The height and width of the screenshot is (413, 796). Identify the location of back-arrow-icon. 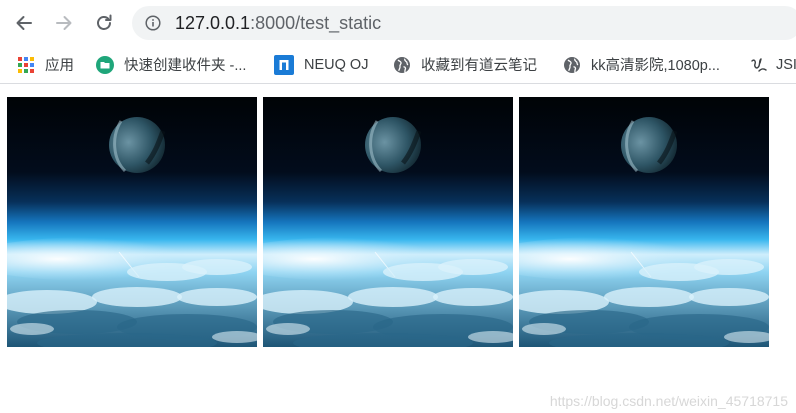
(24, 23).